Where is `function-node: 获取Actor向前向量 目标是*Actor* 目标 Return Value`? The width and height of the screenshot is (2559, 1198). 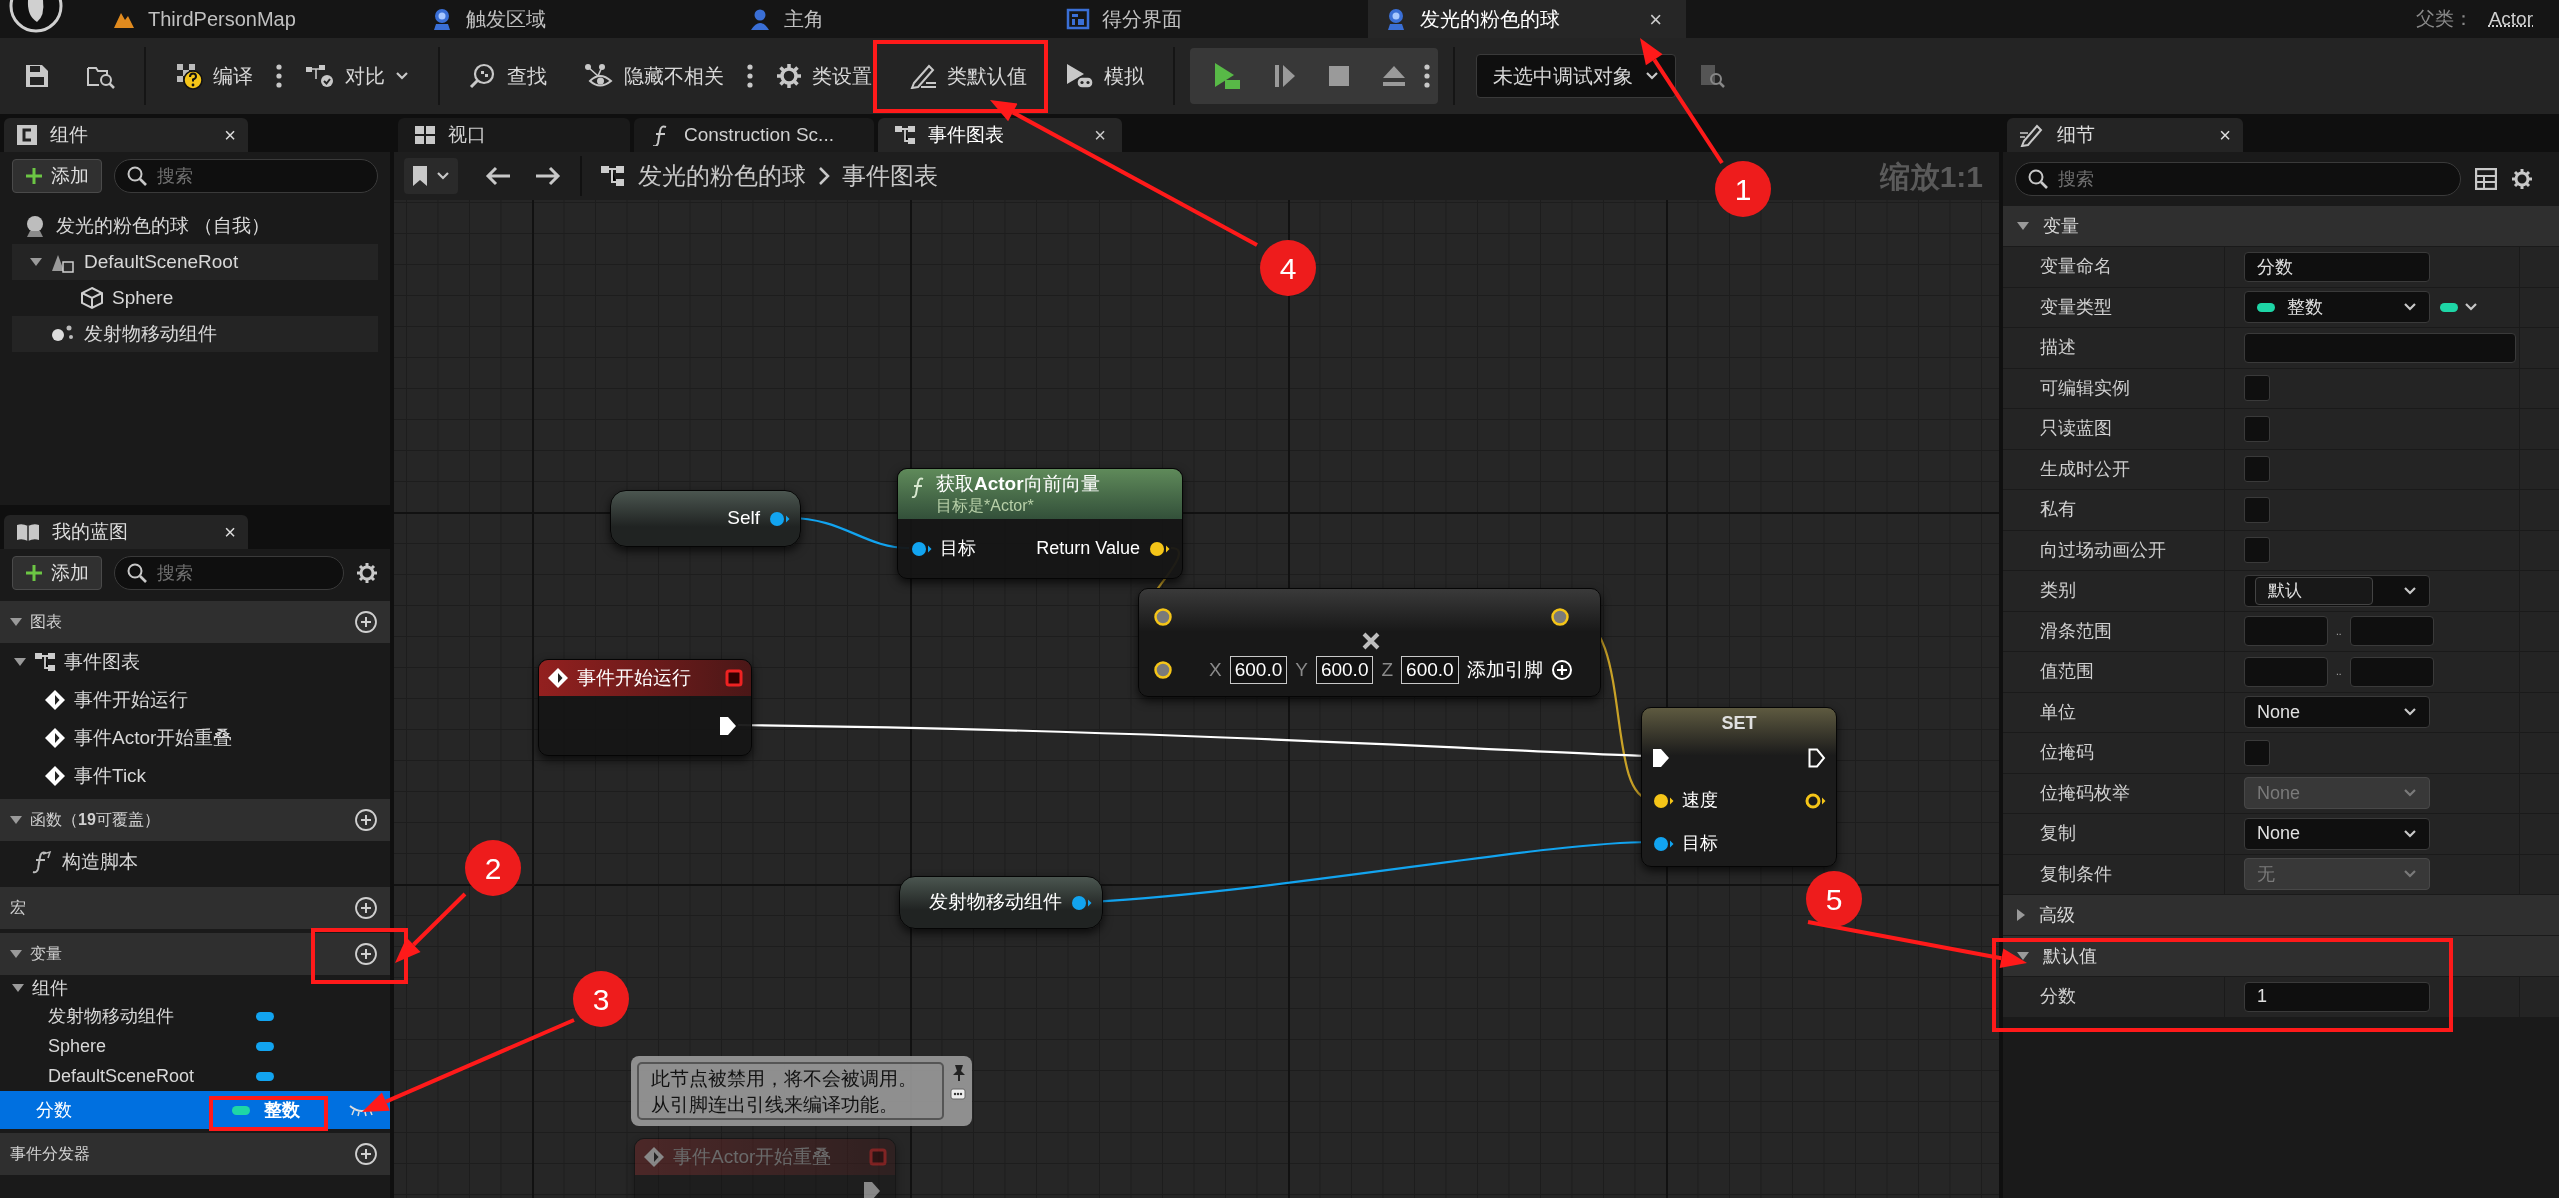 function-node: 获取Actor向前向量 目标是*Actor* 目标 Return Value is located at coordinates (1040, 523).